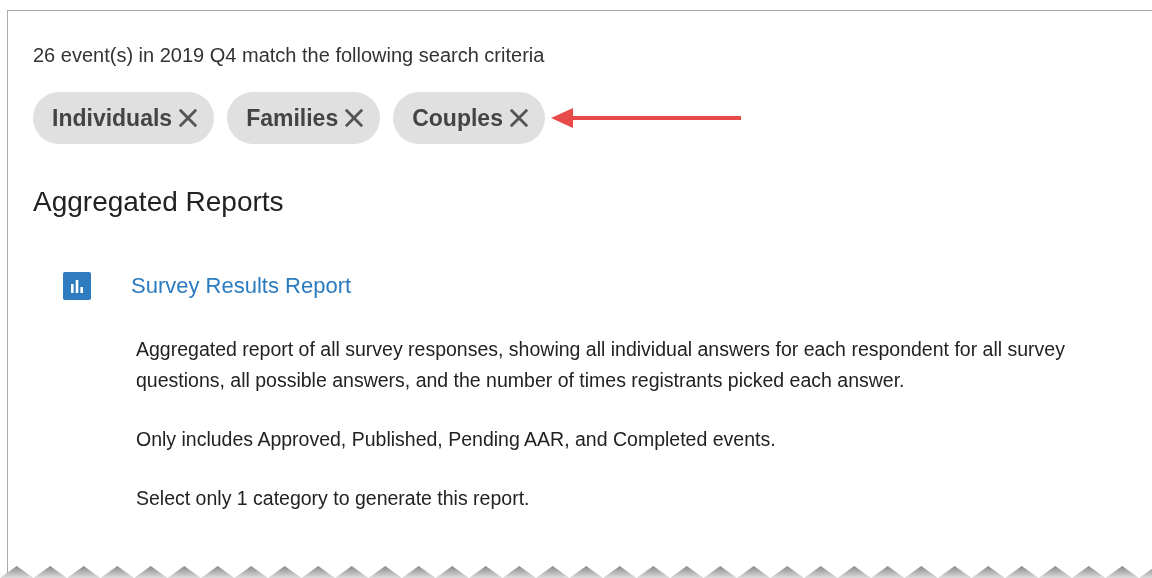 This screenshot has width=1152, height=578. Describe the element at coordinates (241, 286) in the screenshot. I see `report-link: Survey Results Report` at that location.